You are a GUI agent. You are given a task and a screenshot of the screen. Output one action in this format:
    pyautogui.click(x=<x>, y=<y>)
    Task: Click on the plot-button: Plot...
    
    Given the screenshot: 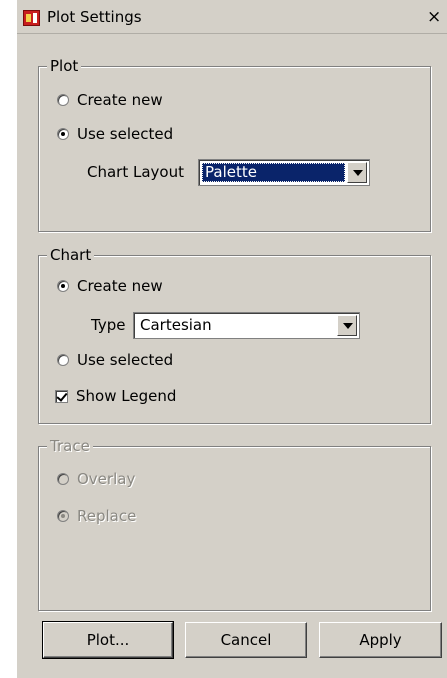 What is the action you would take?
    pyautogui.click(x=108, y=640)
    